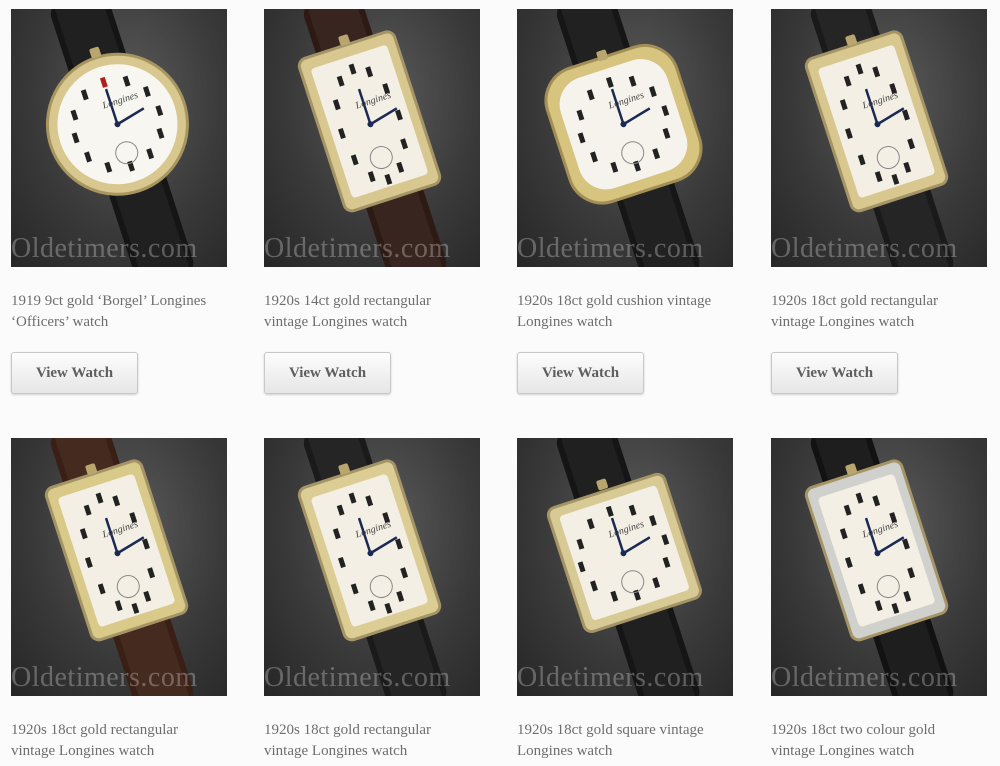 The image size is (1000, 766). I want to click on watch-title-line: ‘Officers’ watch, so click(60, 322).